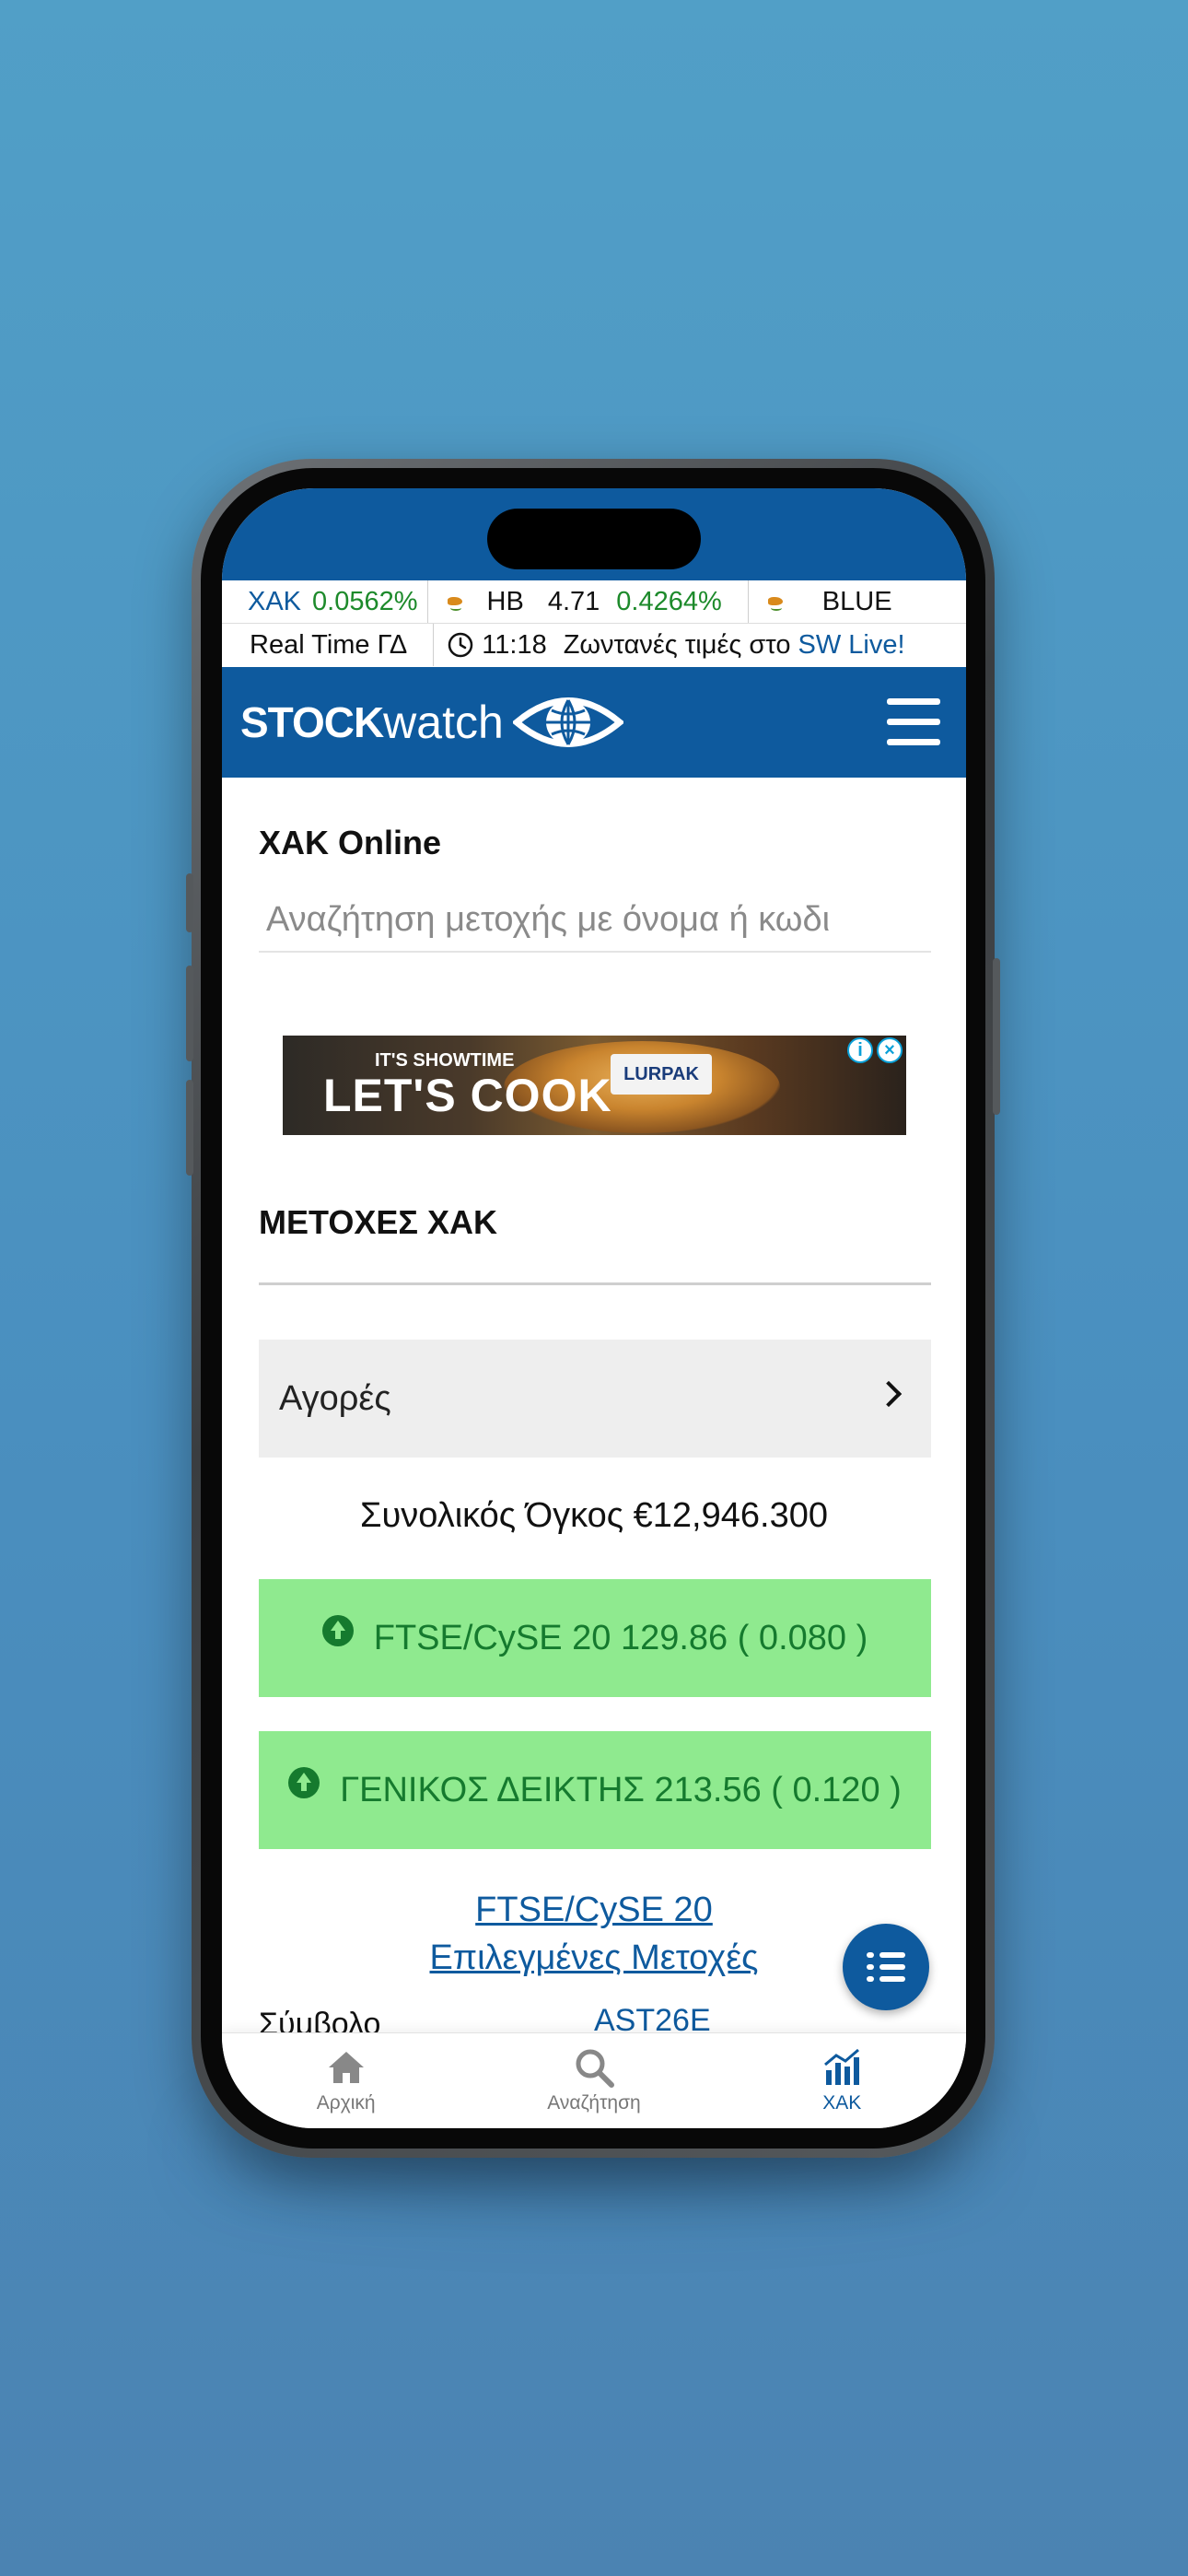 Image resolution: width=1188 pixels, height=2576 pixels. I want to click on index-ftse-cyse-20: FTSE/CySE 20 129.86 ( 0.080 ), so click(595, 1638).